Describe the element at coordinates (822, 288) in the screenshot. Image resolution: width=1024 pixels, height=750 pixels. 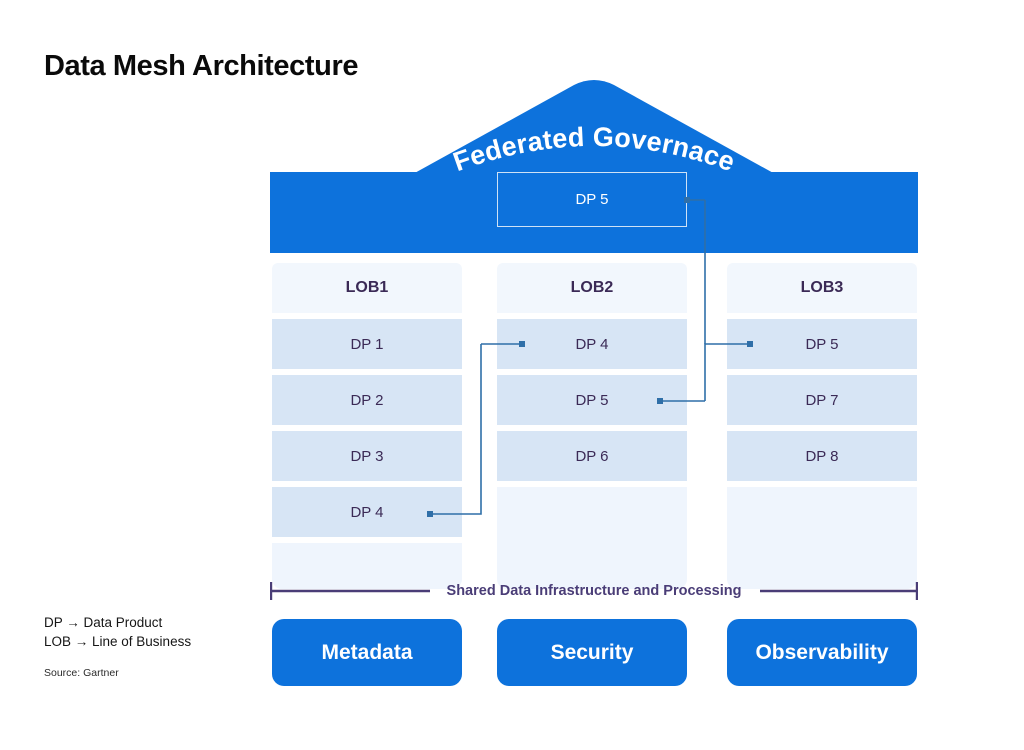
I see `lob-column-3-header: LOB3` at that location.